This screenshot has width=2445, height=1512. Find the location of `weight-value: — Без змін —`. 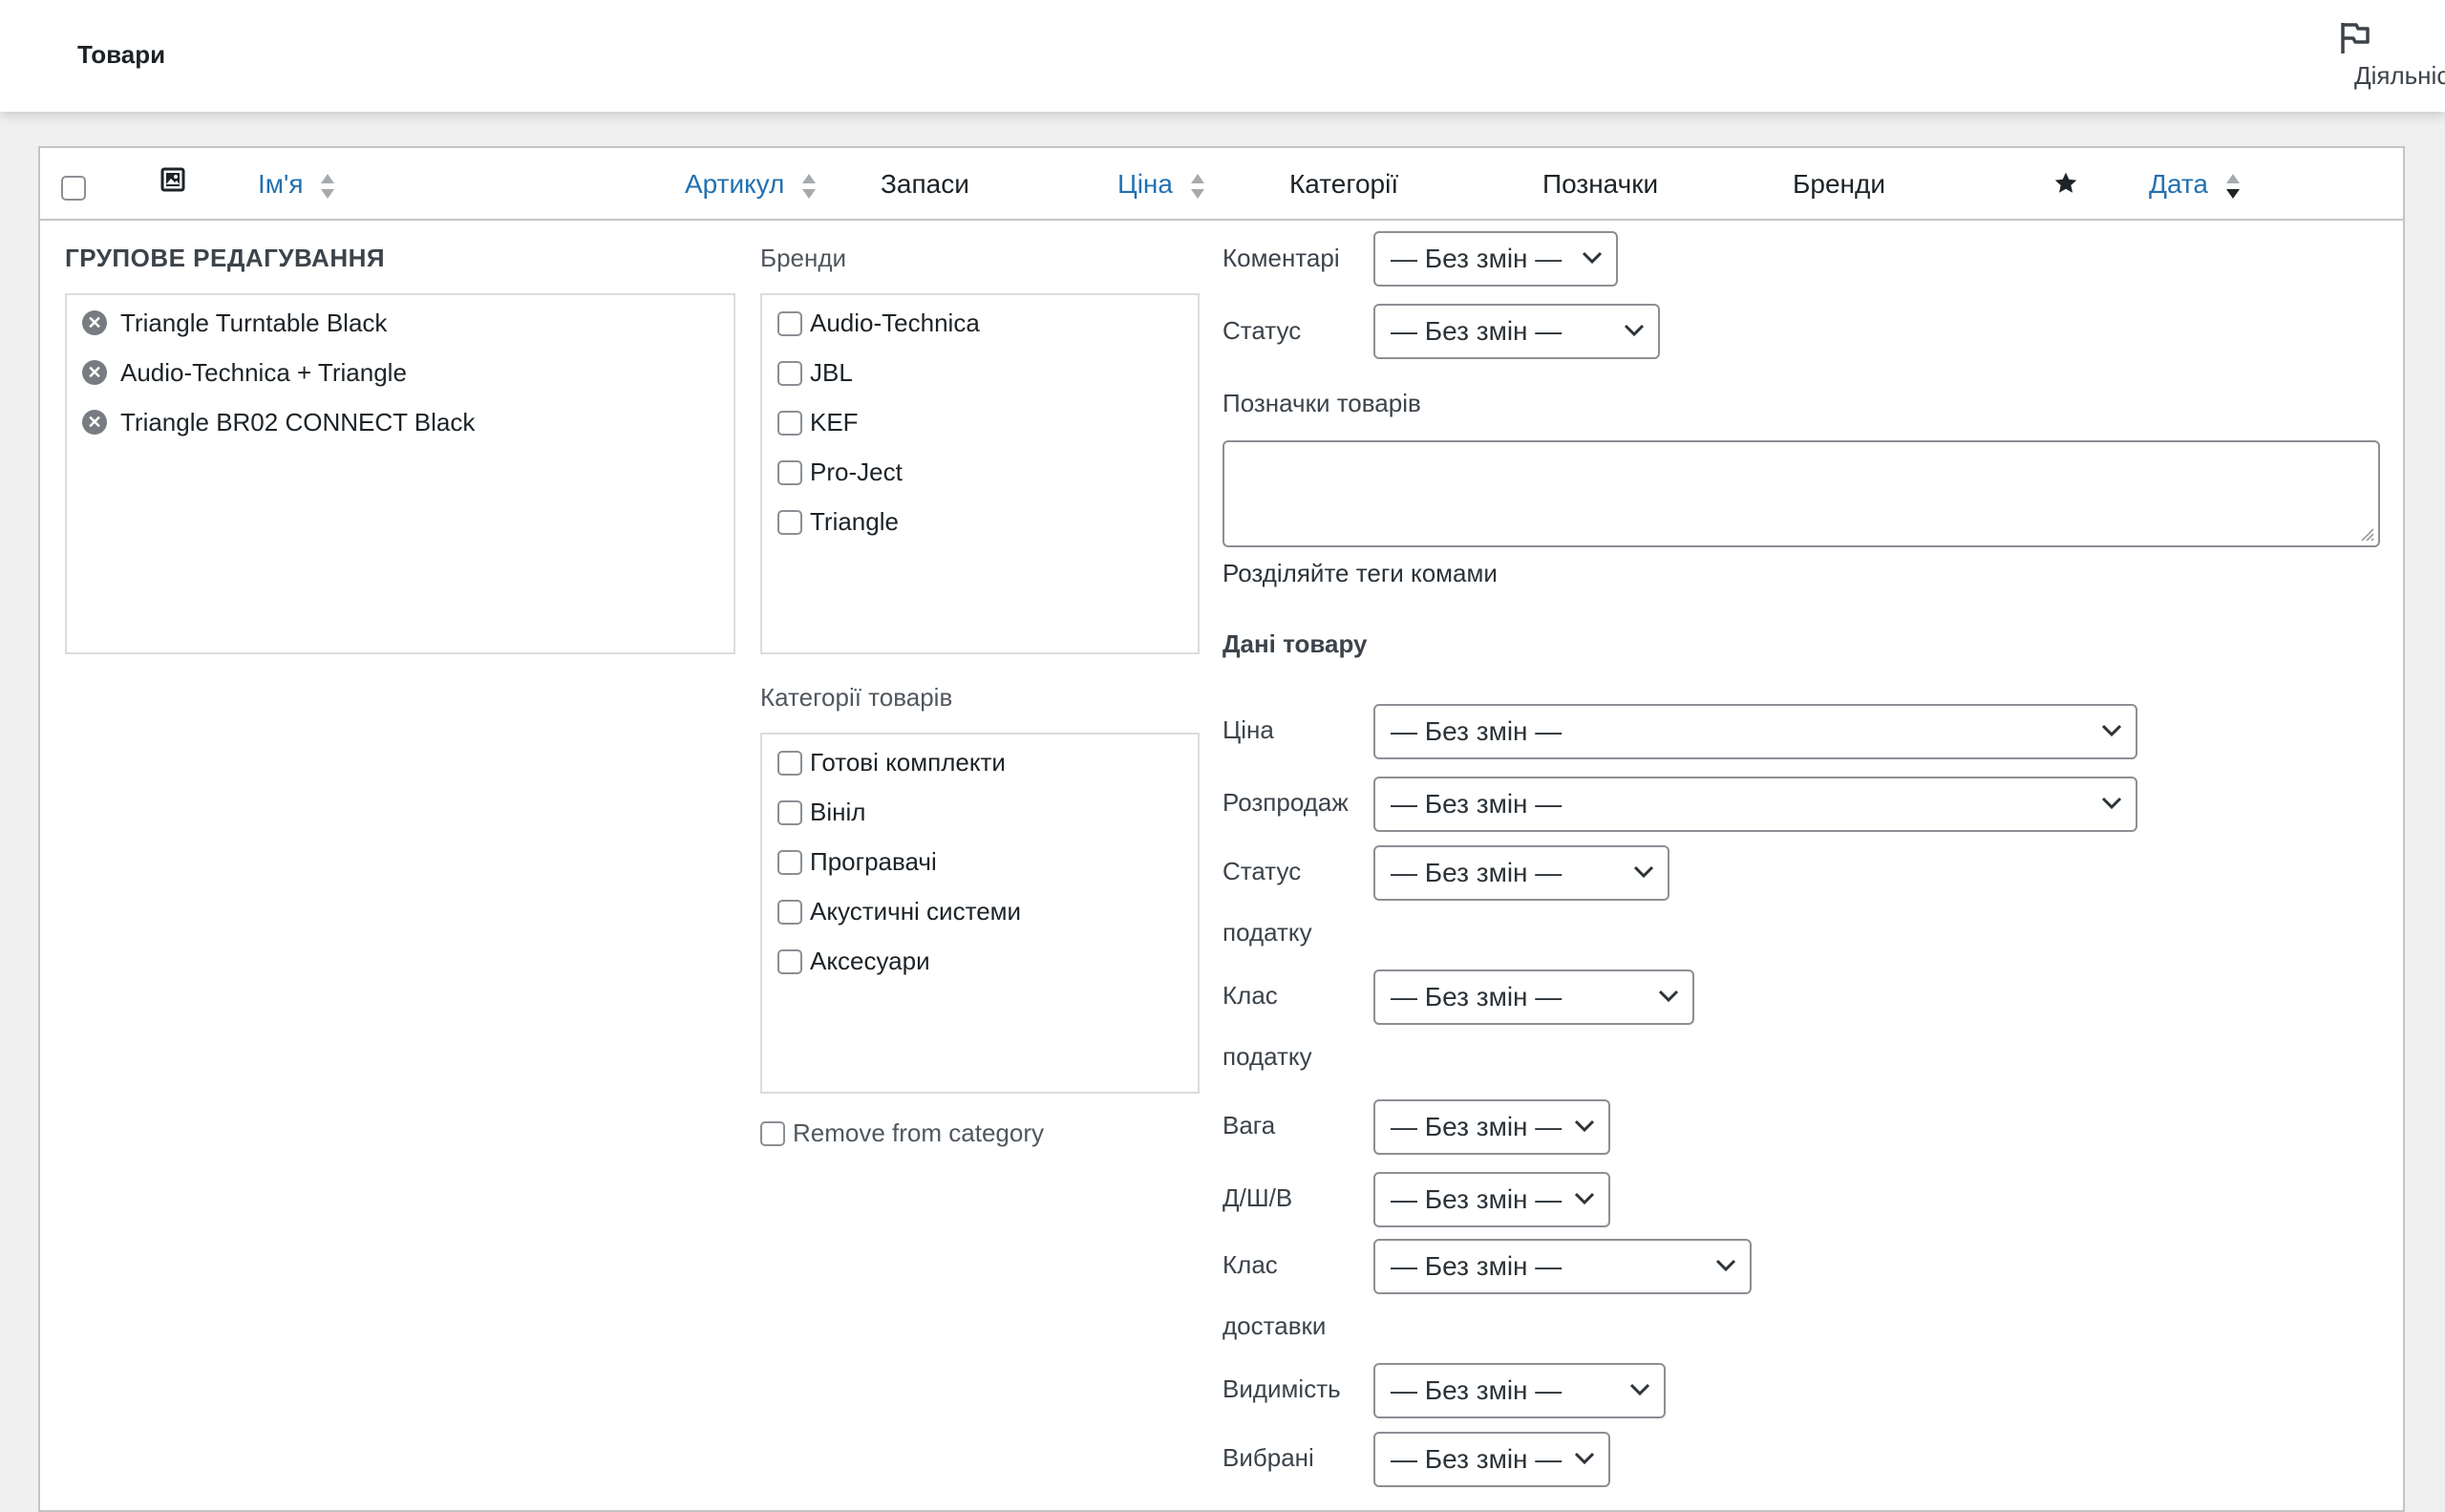

weight-value: — Без змін — is located at coordinates (1477, 1126).